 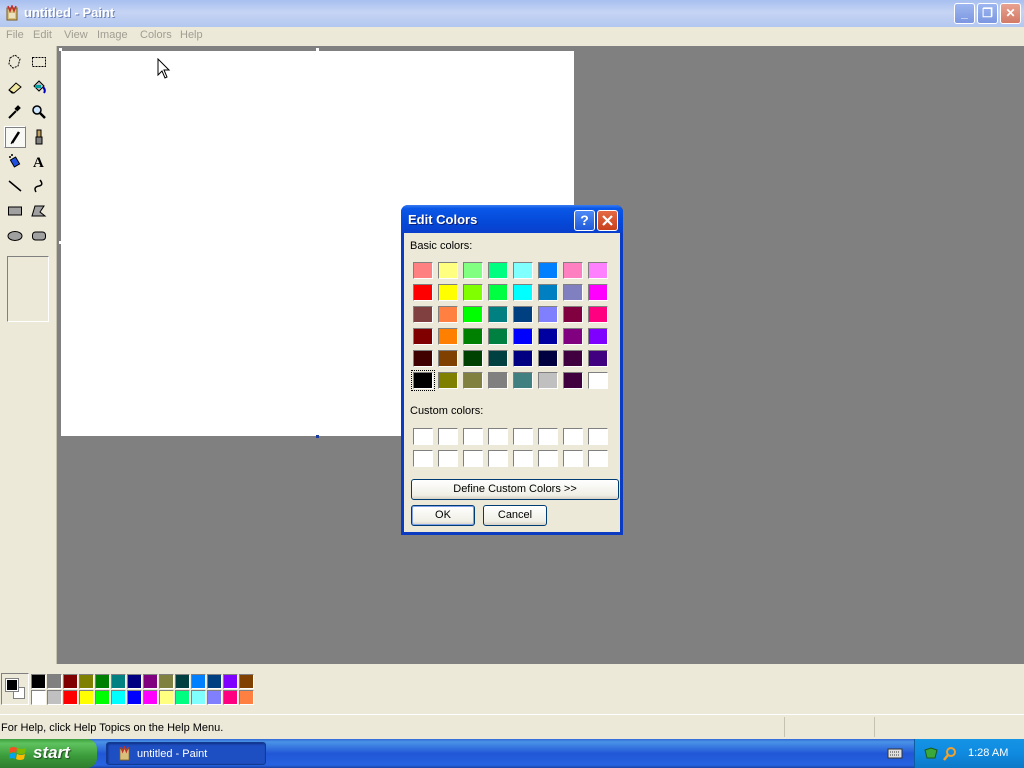 I want to click on menu-view: View, so click(x=76, y=35).